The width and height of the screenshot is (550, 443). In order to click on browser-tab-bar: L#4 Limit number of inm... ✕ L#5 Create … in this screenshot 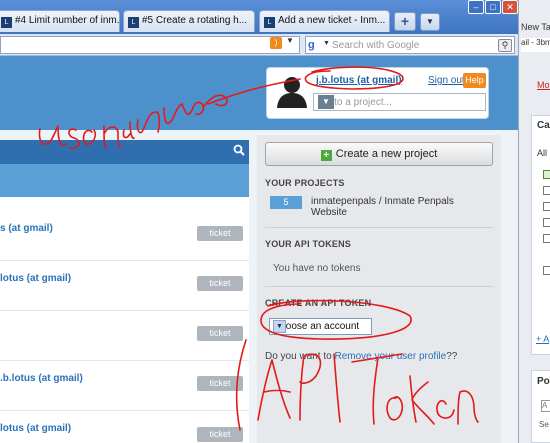, I will do `click(259, 17)`.